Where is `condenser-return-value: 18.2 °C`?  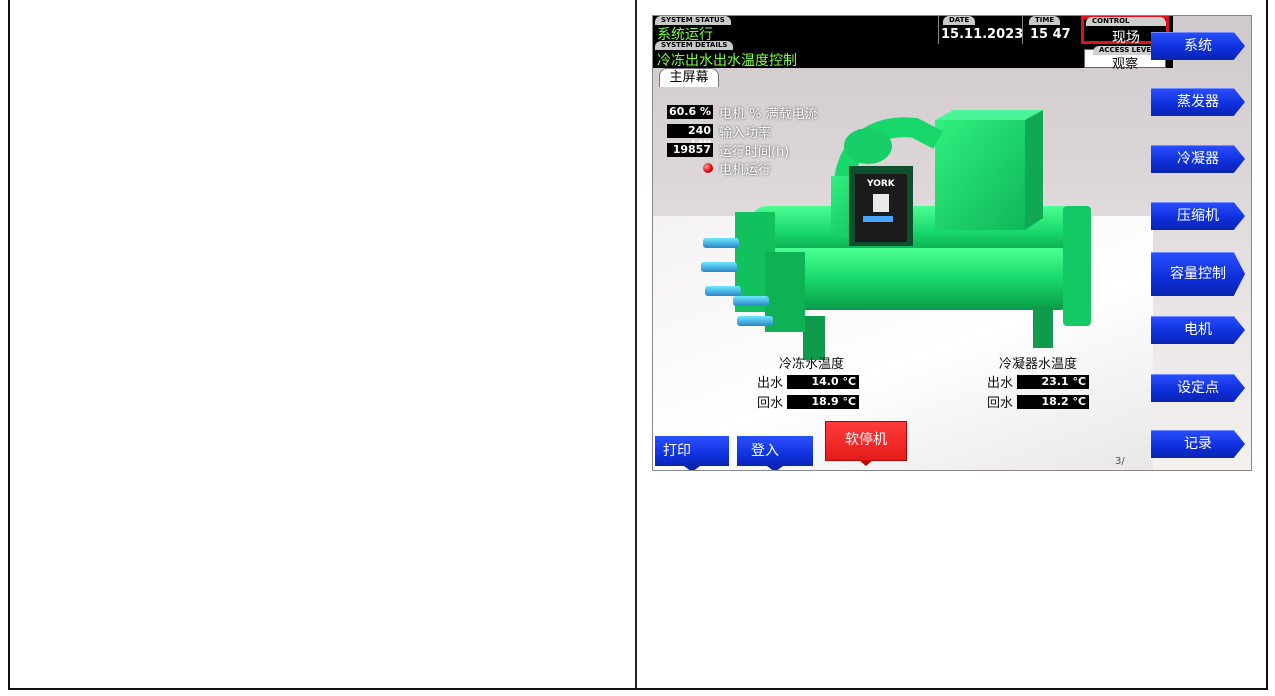 condenser-return-value: 18.2 °C is located at coordinates (1053, 401).